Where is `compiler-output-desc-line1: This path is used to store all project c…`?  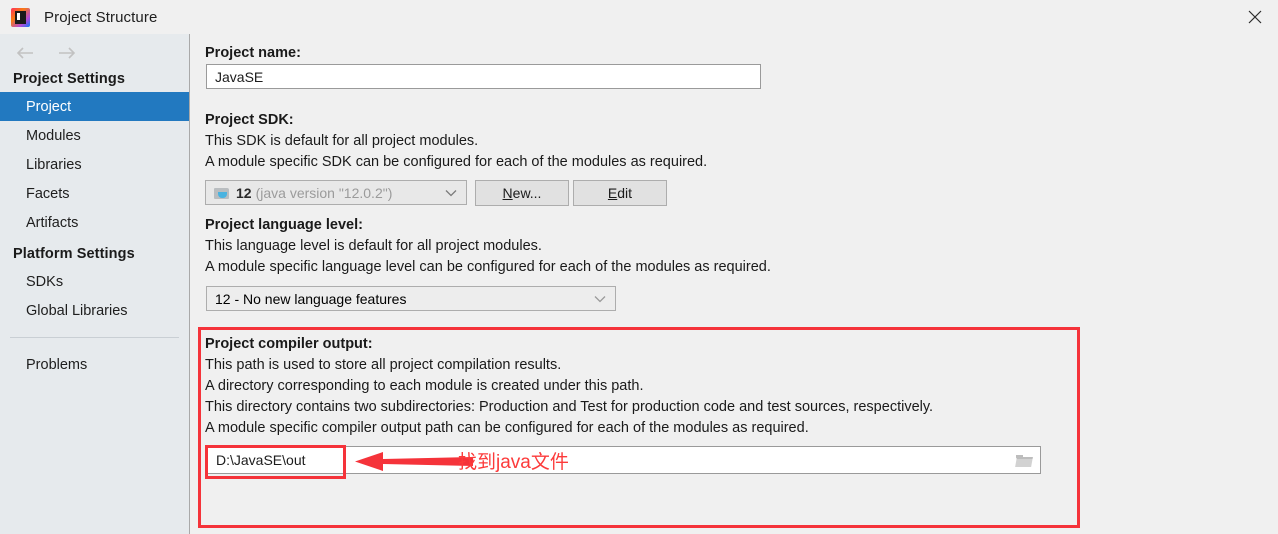 compiler-output-desc-line1: This path is used to store all project c… is located at coordinates (383, 365).